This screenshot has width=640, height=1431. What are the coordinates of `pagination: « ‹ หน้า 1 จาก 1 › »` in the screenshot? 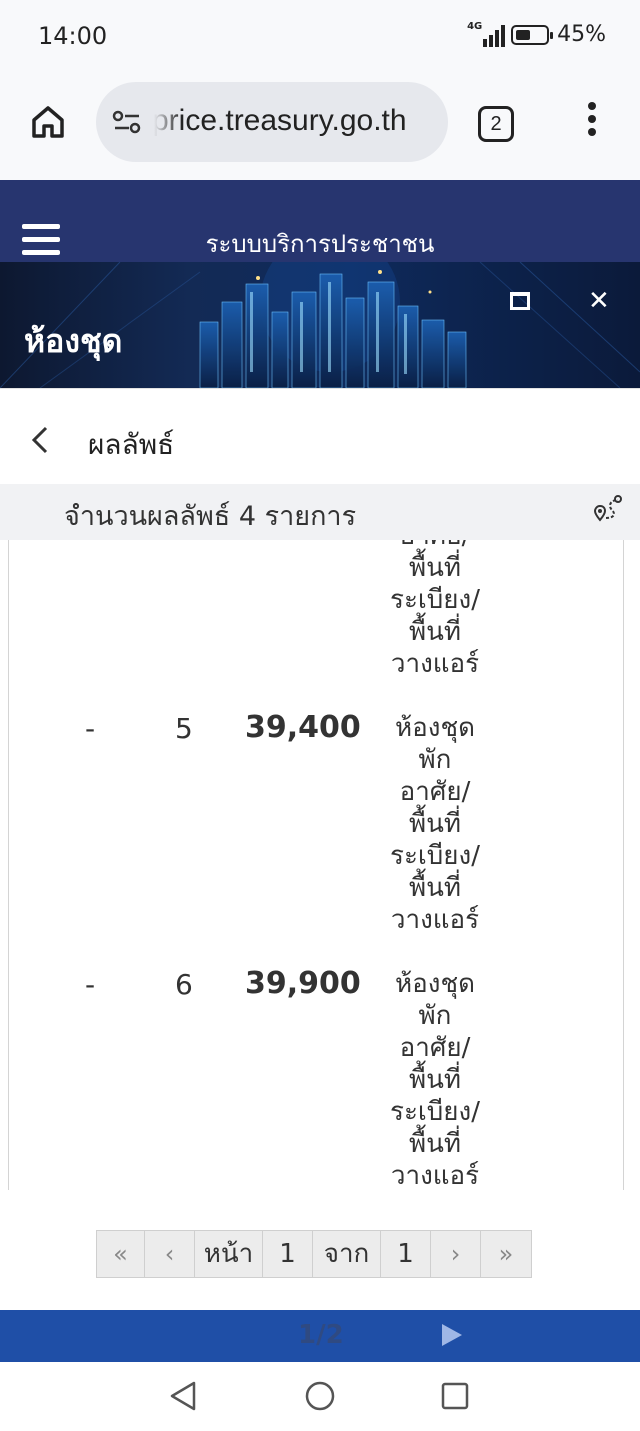 It's located at (314, 1254).